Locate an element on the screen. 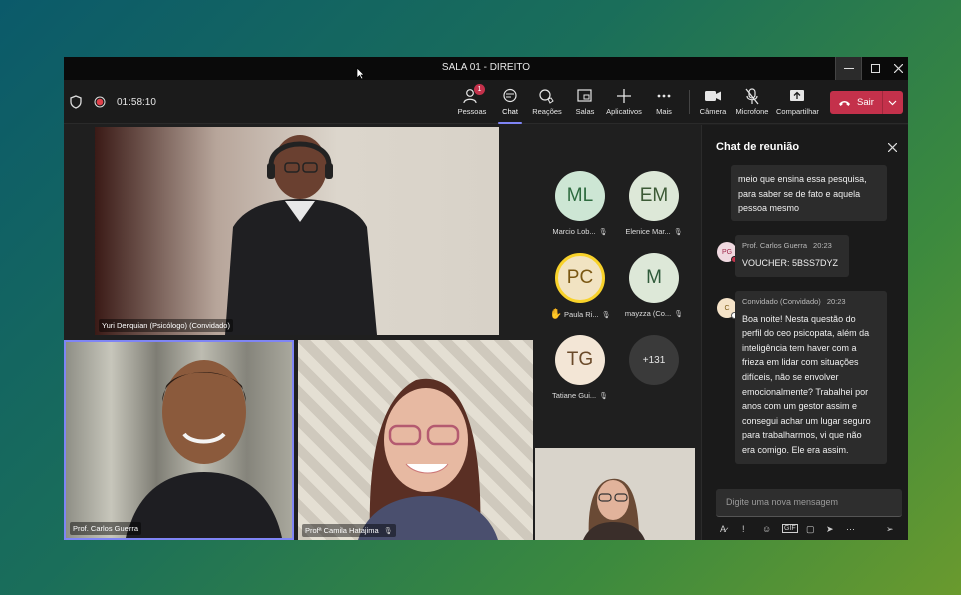 Image resolution: width=961 pixels, height=595 pixels. participant-name-camila-text: Profª Camila Hatajima is located at coordinates (342, 530).